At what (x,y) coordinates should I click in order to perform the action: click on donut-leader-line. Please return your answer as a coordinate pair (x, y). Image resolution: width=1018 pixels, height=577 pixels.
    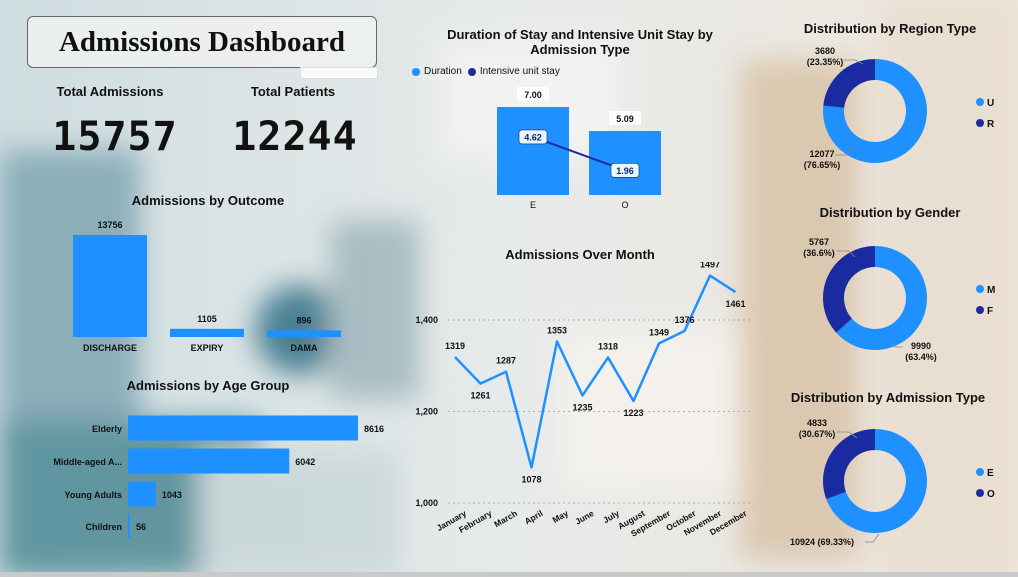
    Looking at the image, I should click on (872, 538).